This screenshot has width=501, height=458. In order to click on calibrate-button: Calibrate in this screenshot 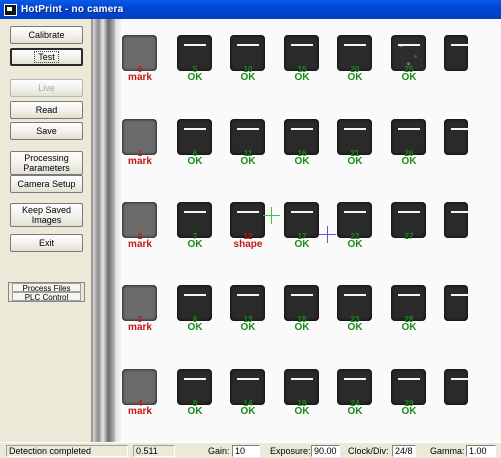, I will do `click(46, 35)`.